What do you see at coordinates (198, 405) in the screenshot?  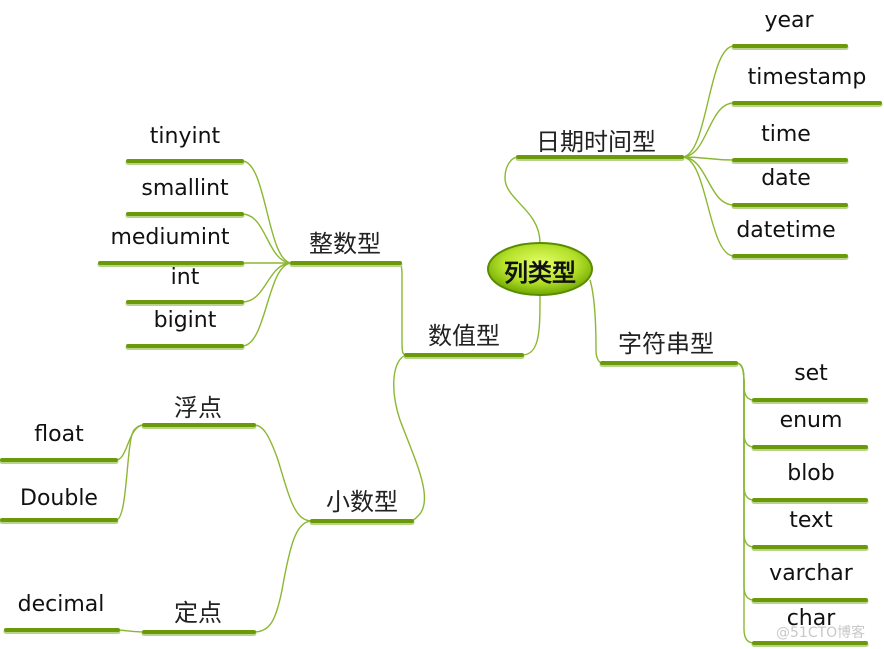 I see `branch-float-point-label: 浮点` at bounding box center [198, 405].